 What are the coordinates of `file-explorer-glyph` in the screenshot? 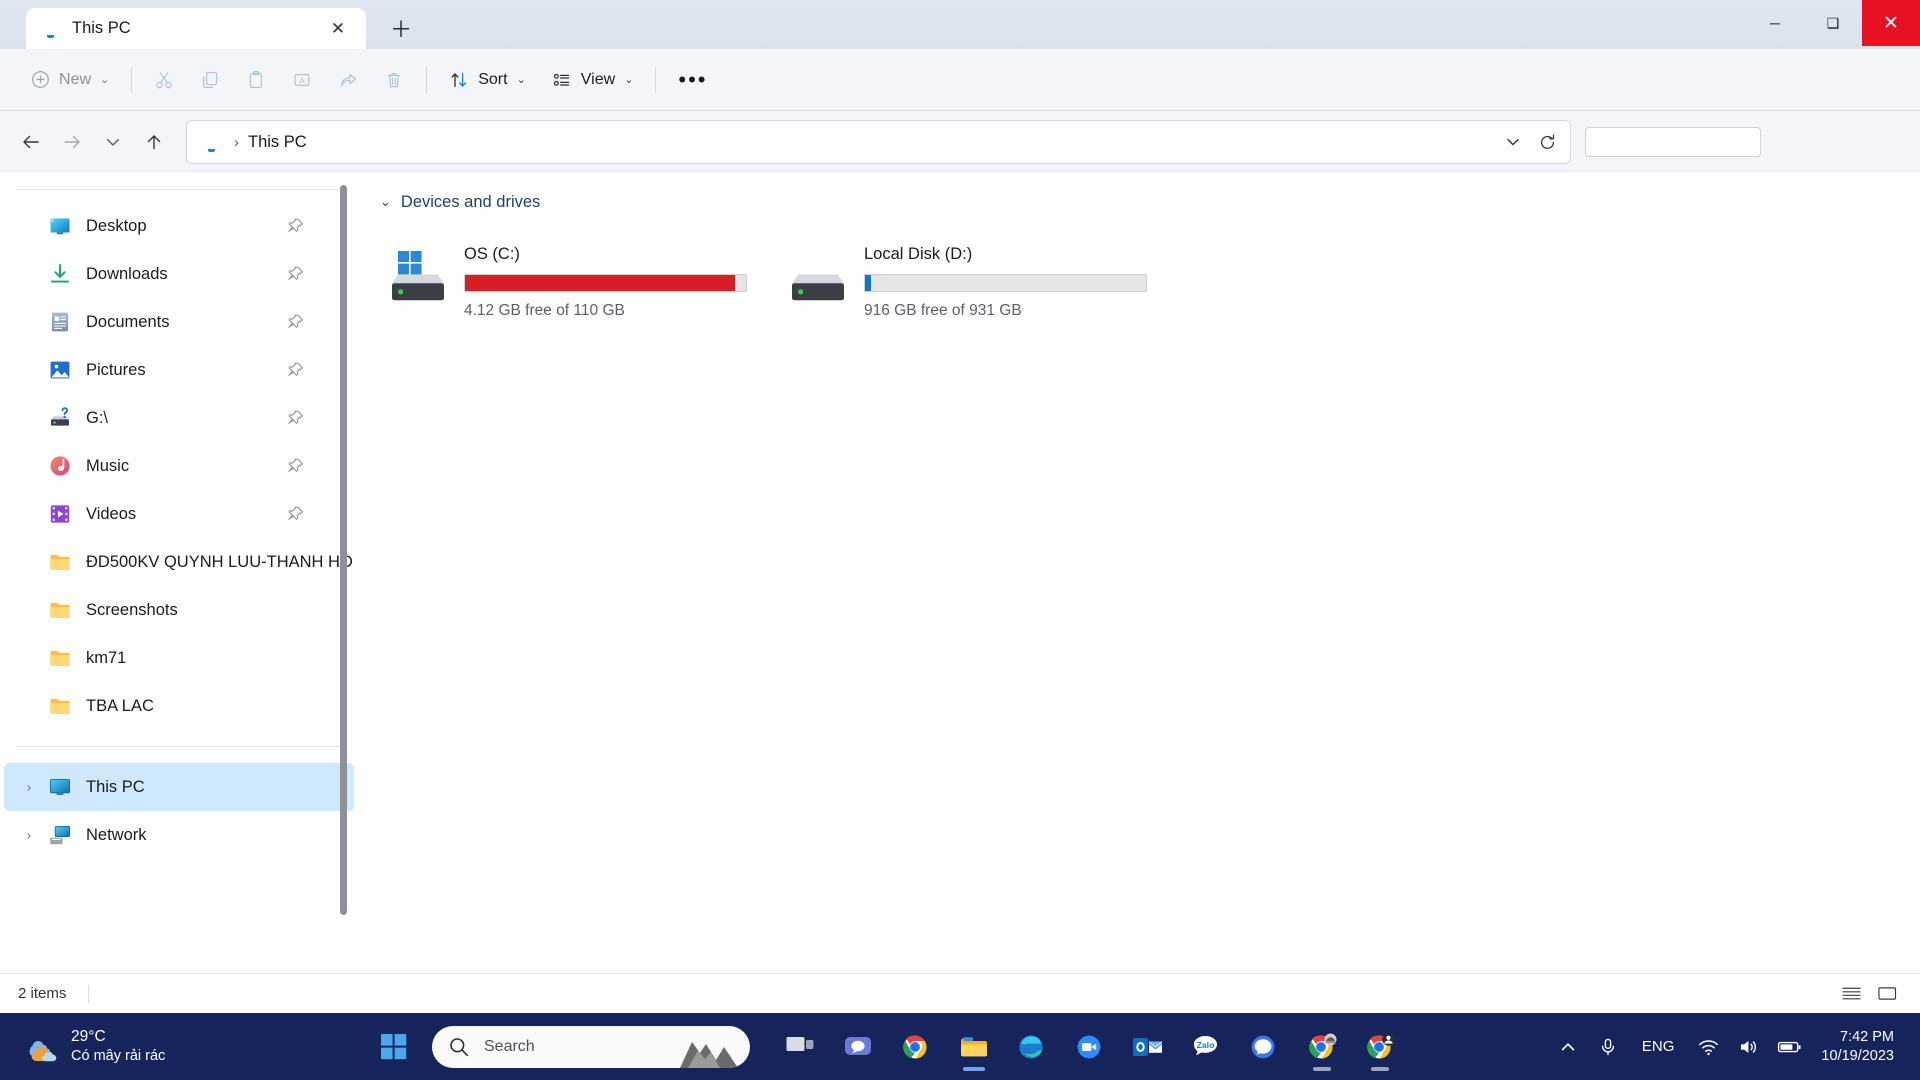 It's located at (974, 1046).